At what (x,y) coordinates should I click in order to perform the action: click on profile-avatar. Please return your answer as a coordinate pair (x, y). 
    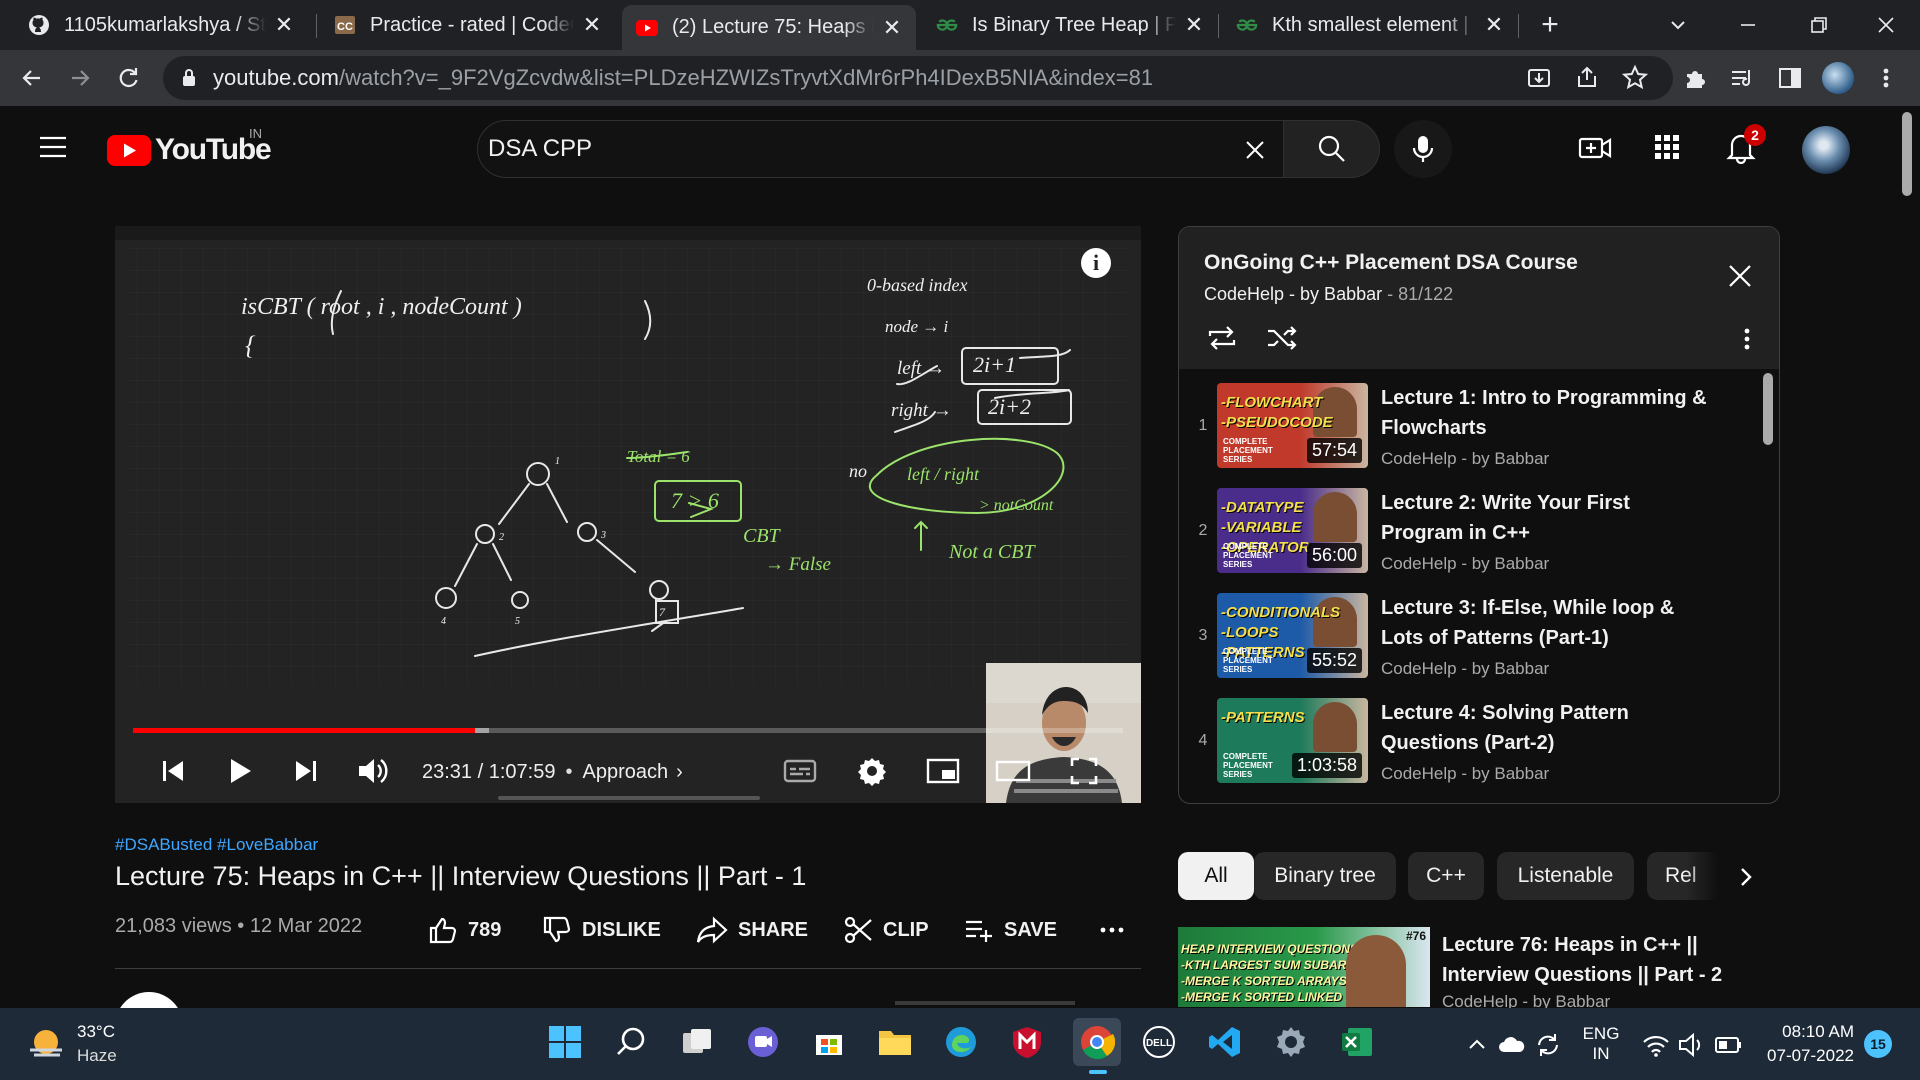
    Looking at the image, I should click on (1838, 78).